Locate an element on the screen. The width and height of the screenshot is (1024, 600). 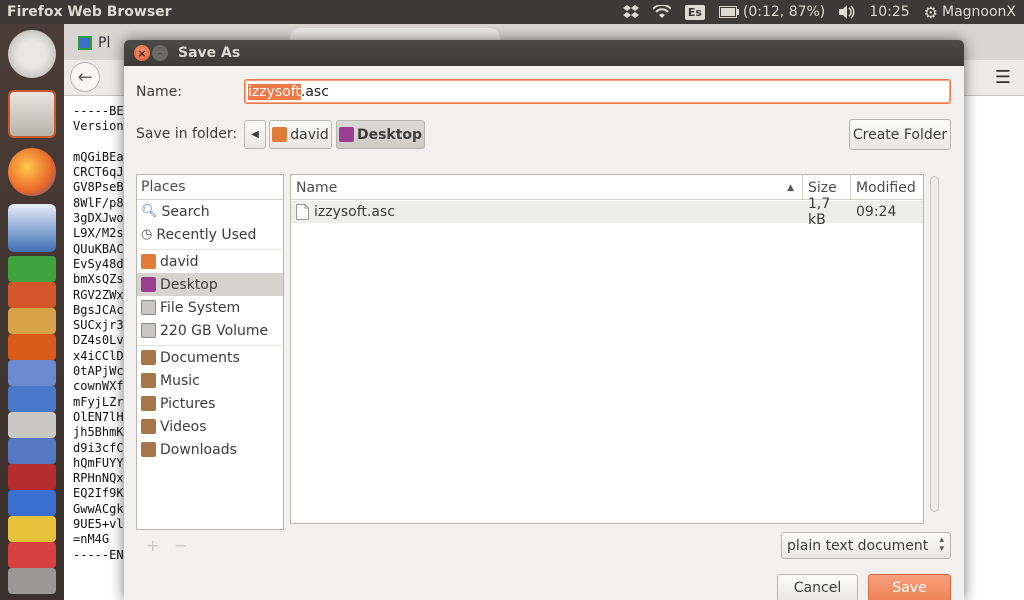
place-downloads: Downloads is located at coordinates (210, 449).